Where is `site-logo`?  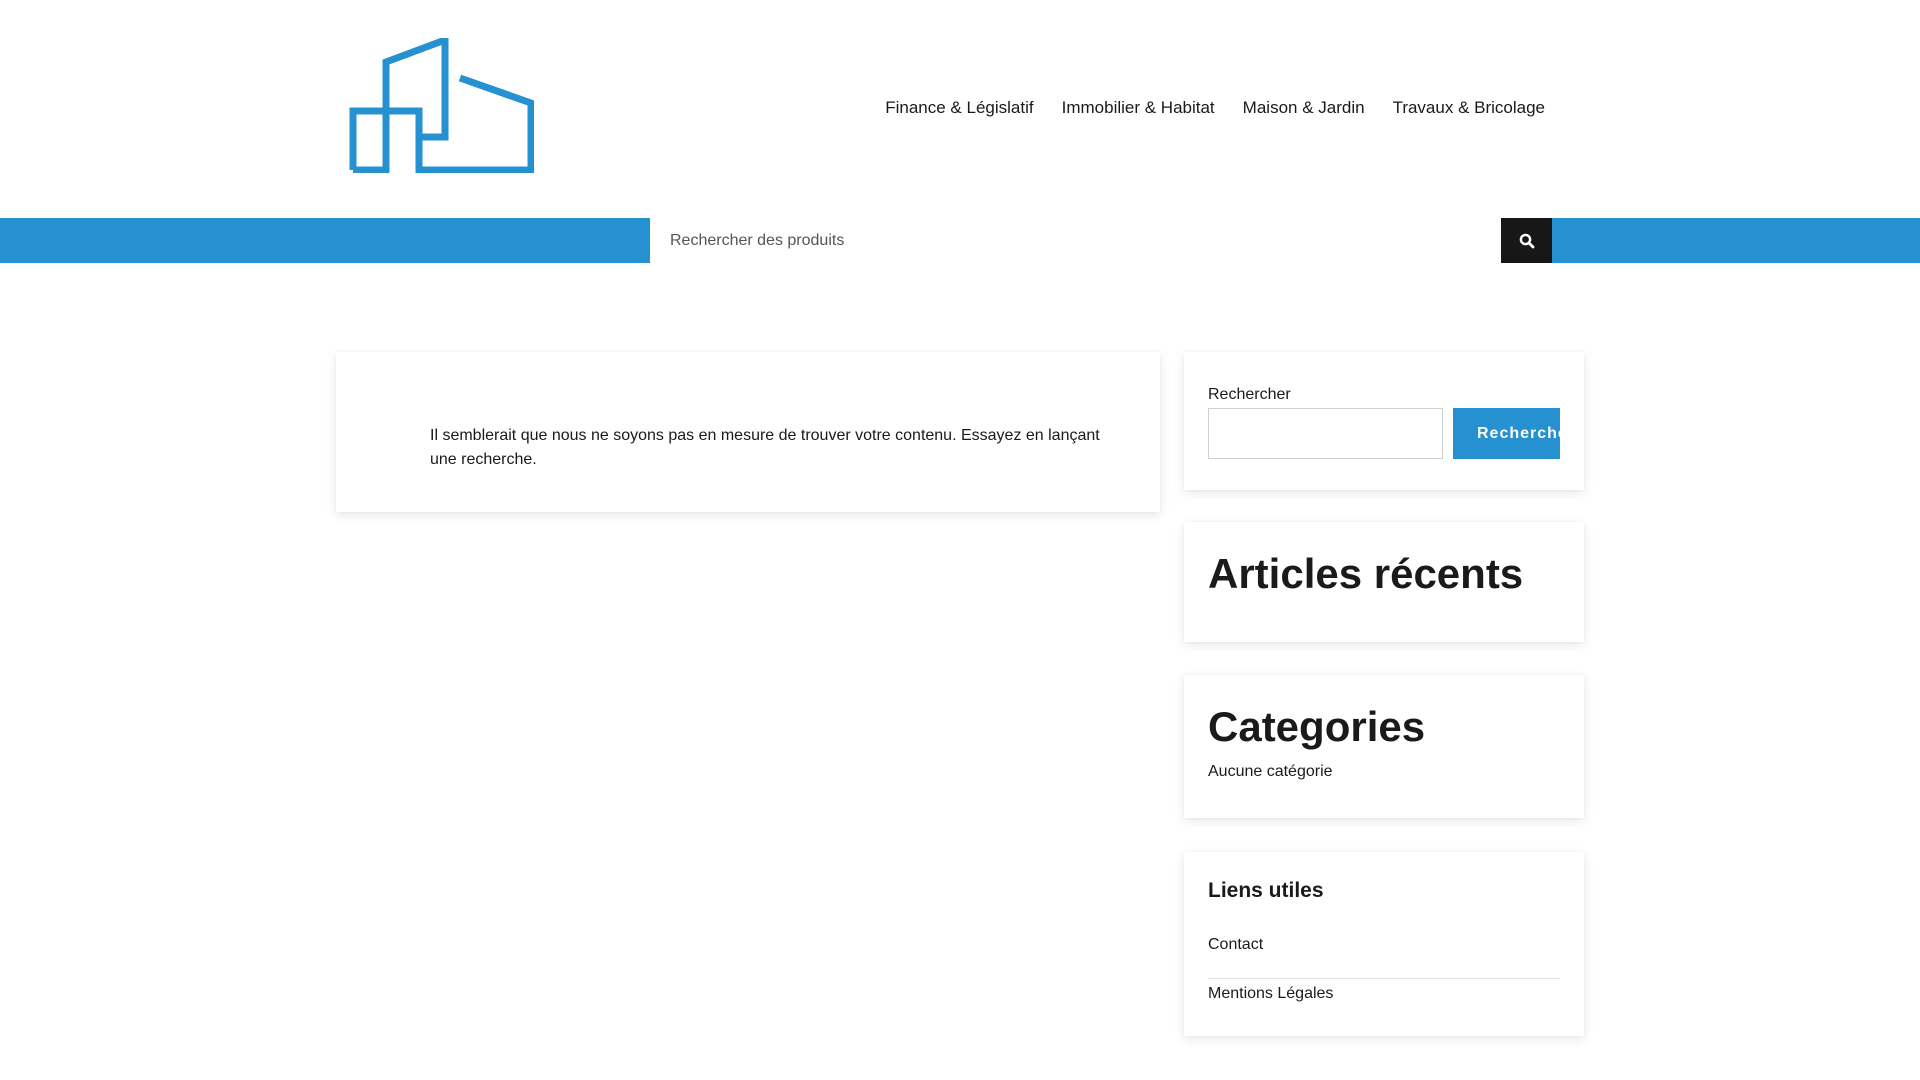 site-logo is located at coordinates (442, 104).